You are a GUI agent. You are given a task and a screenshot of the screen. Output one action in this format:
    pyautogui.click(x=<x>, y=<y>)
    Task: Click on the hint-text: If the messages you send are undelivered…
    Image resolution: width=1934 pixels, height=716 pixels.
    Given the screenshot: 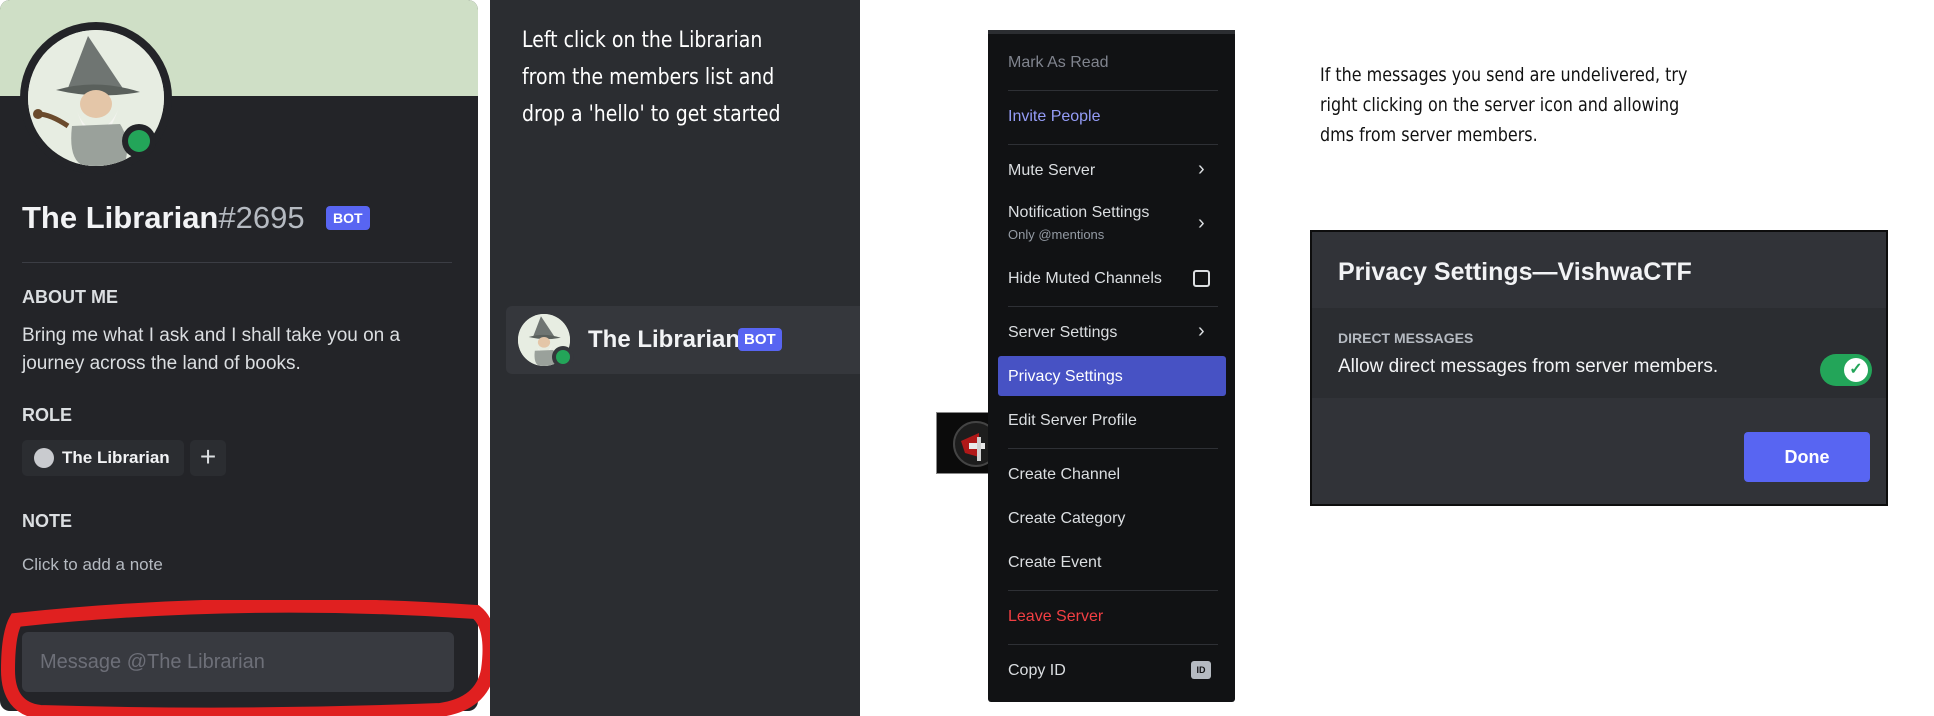 What is the action you would take?
    pyautogui.click(x=1504, y=105)
    